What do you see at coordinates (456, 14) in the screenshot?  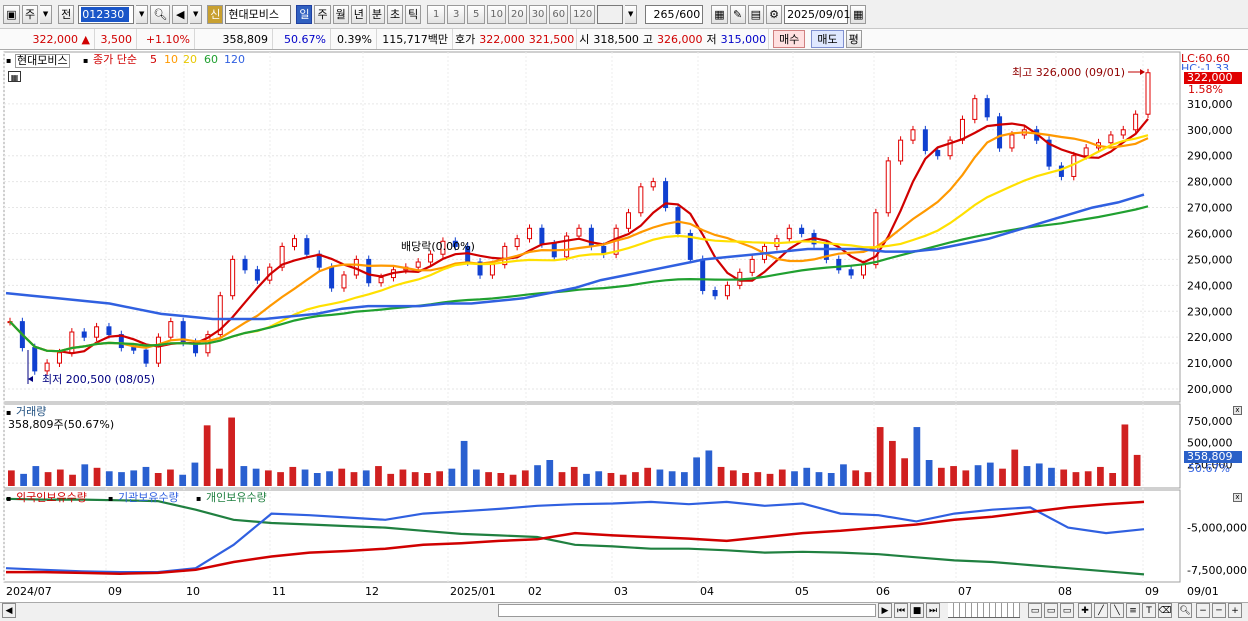 I see `interval-3-button: 3` at bounding box center [456, 14].